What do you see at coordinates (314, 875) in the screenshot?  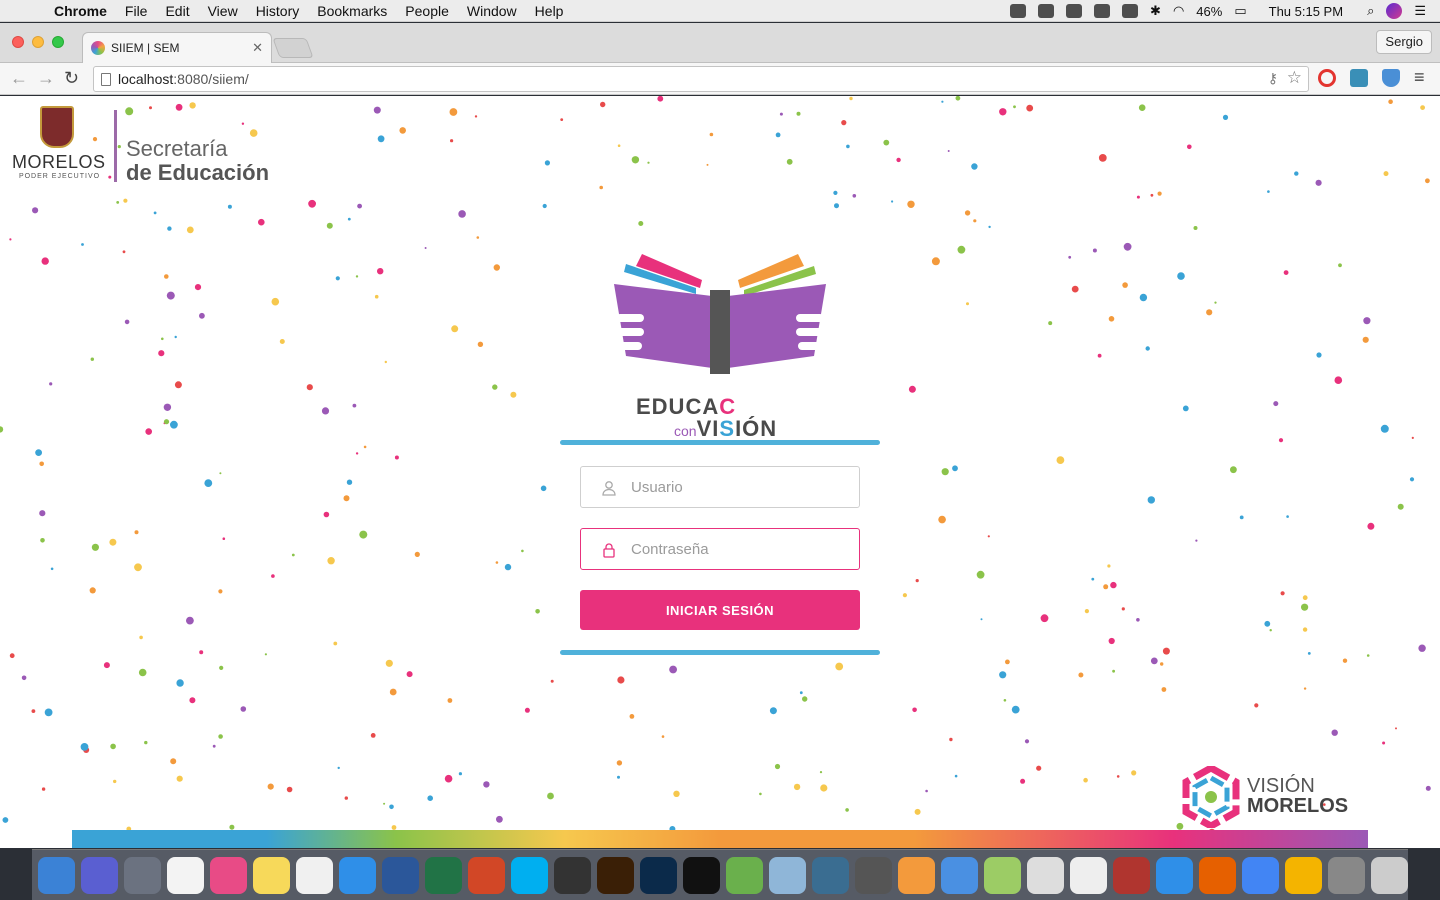 I see `textedit-icon` at bounding box center [314, 875].